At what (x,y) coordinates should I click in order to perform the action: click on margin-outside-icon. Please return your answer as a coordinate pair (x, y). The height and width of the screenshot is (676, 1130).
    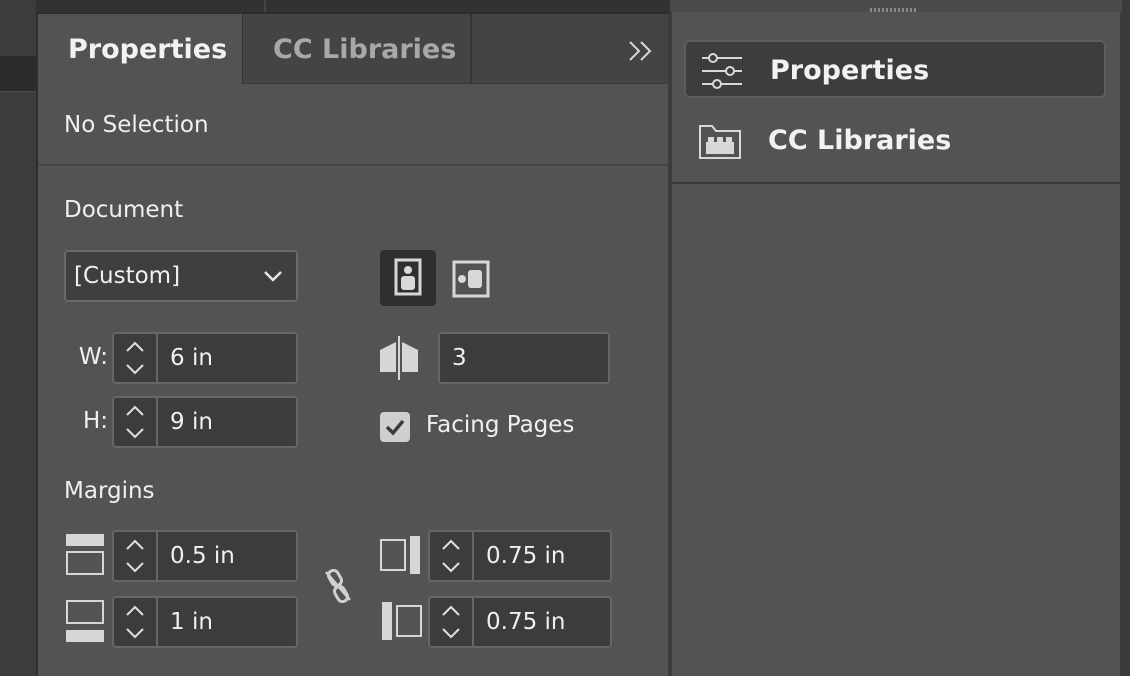
    Looking at the image, I should click on (402, 621).